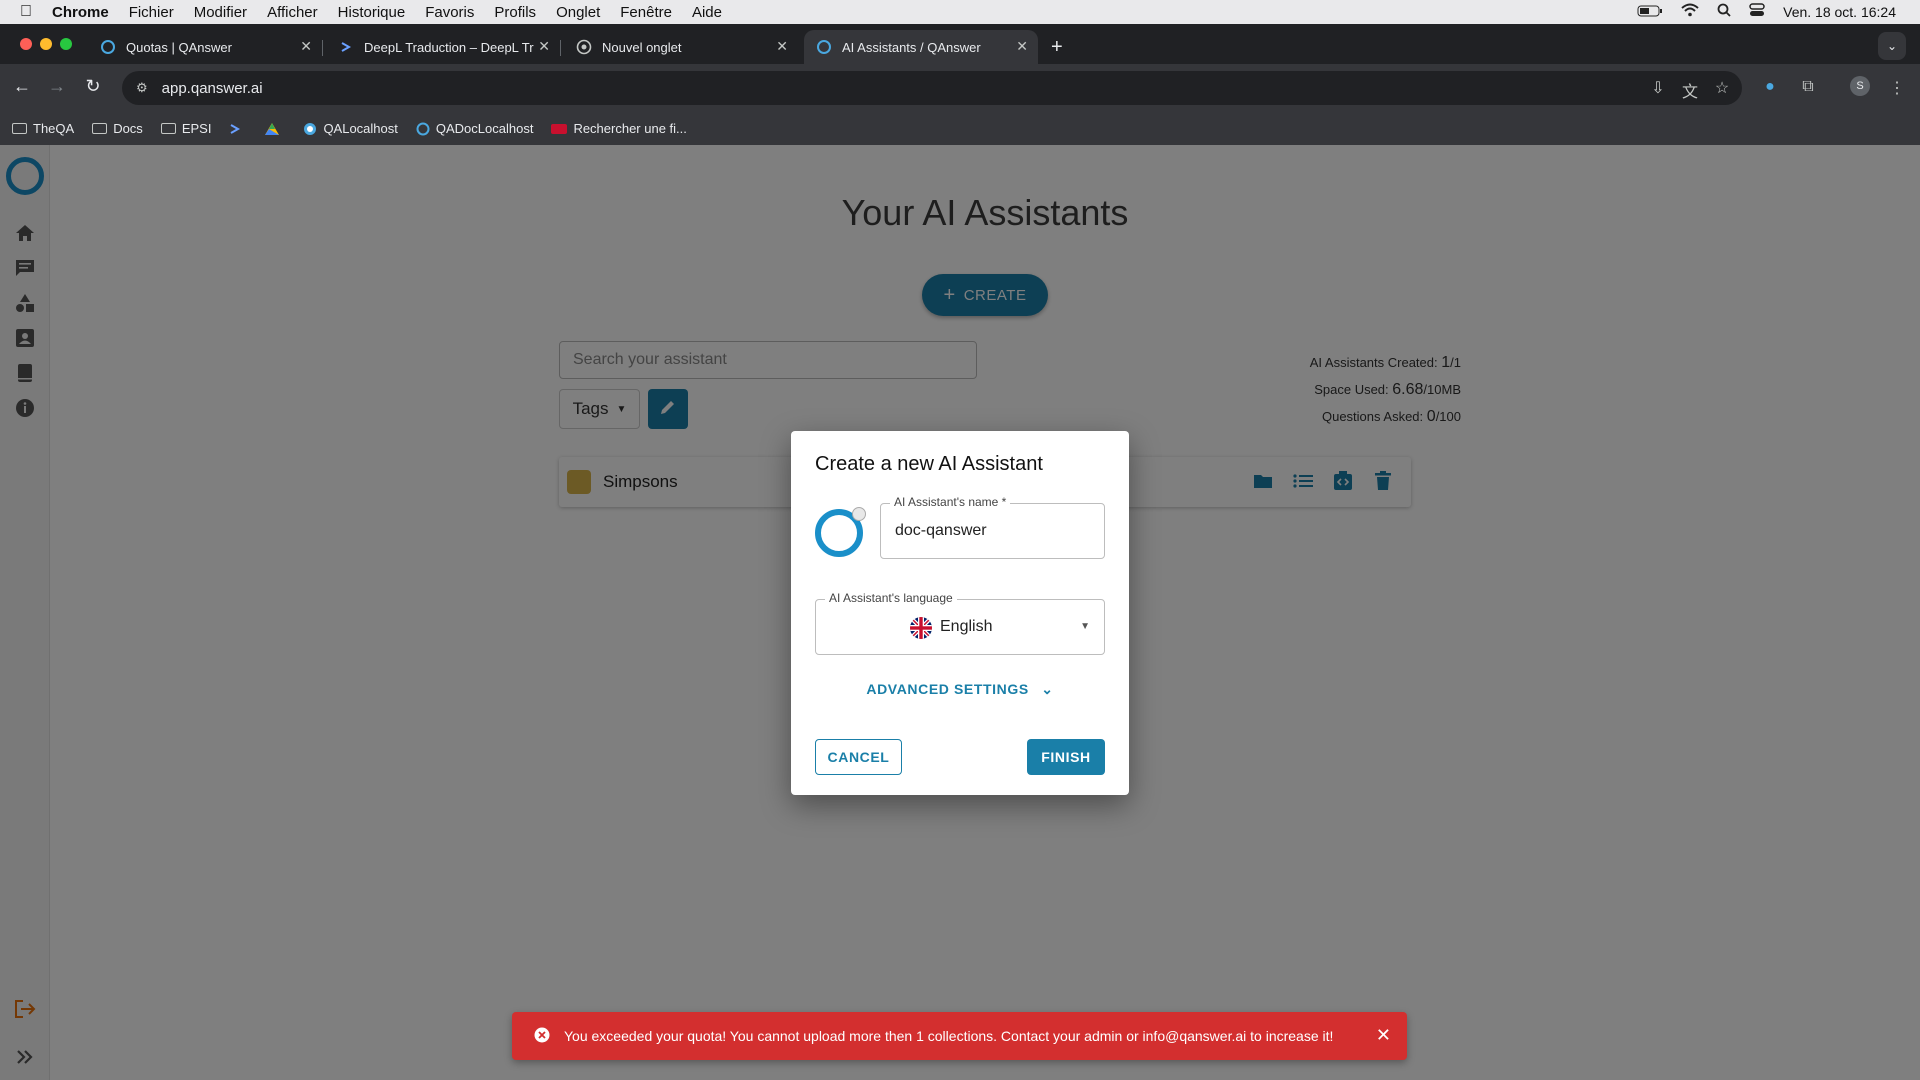 The height and width of the screenshot is (1080, 1920). Describe the element at coordinates (292, 12) in the screenshot. I see `menu-afficher: Afficher` at that location.